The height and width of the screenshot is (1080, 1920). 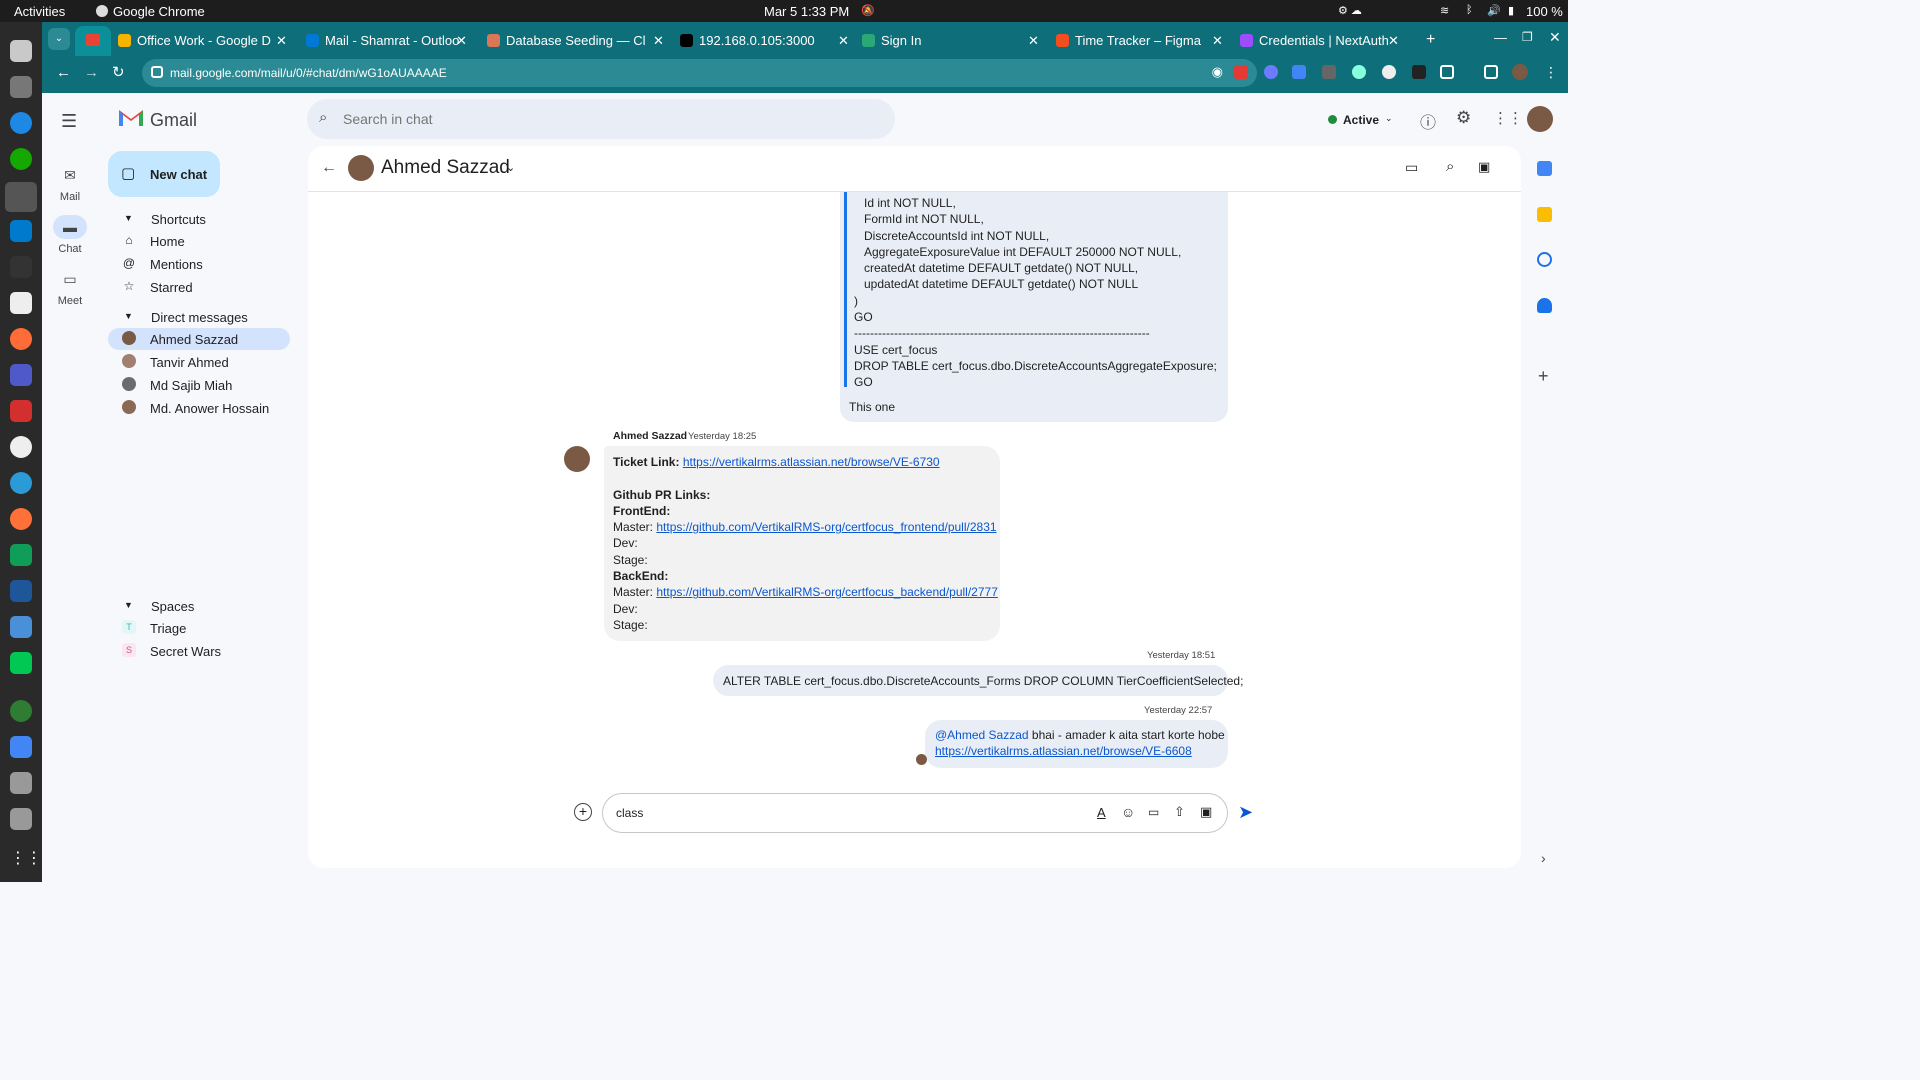 What do you see at coordinates (21, 747) in the screenshot?
I see `app-icon-cube` at bounding box center [21, 747].